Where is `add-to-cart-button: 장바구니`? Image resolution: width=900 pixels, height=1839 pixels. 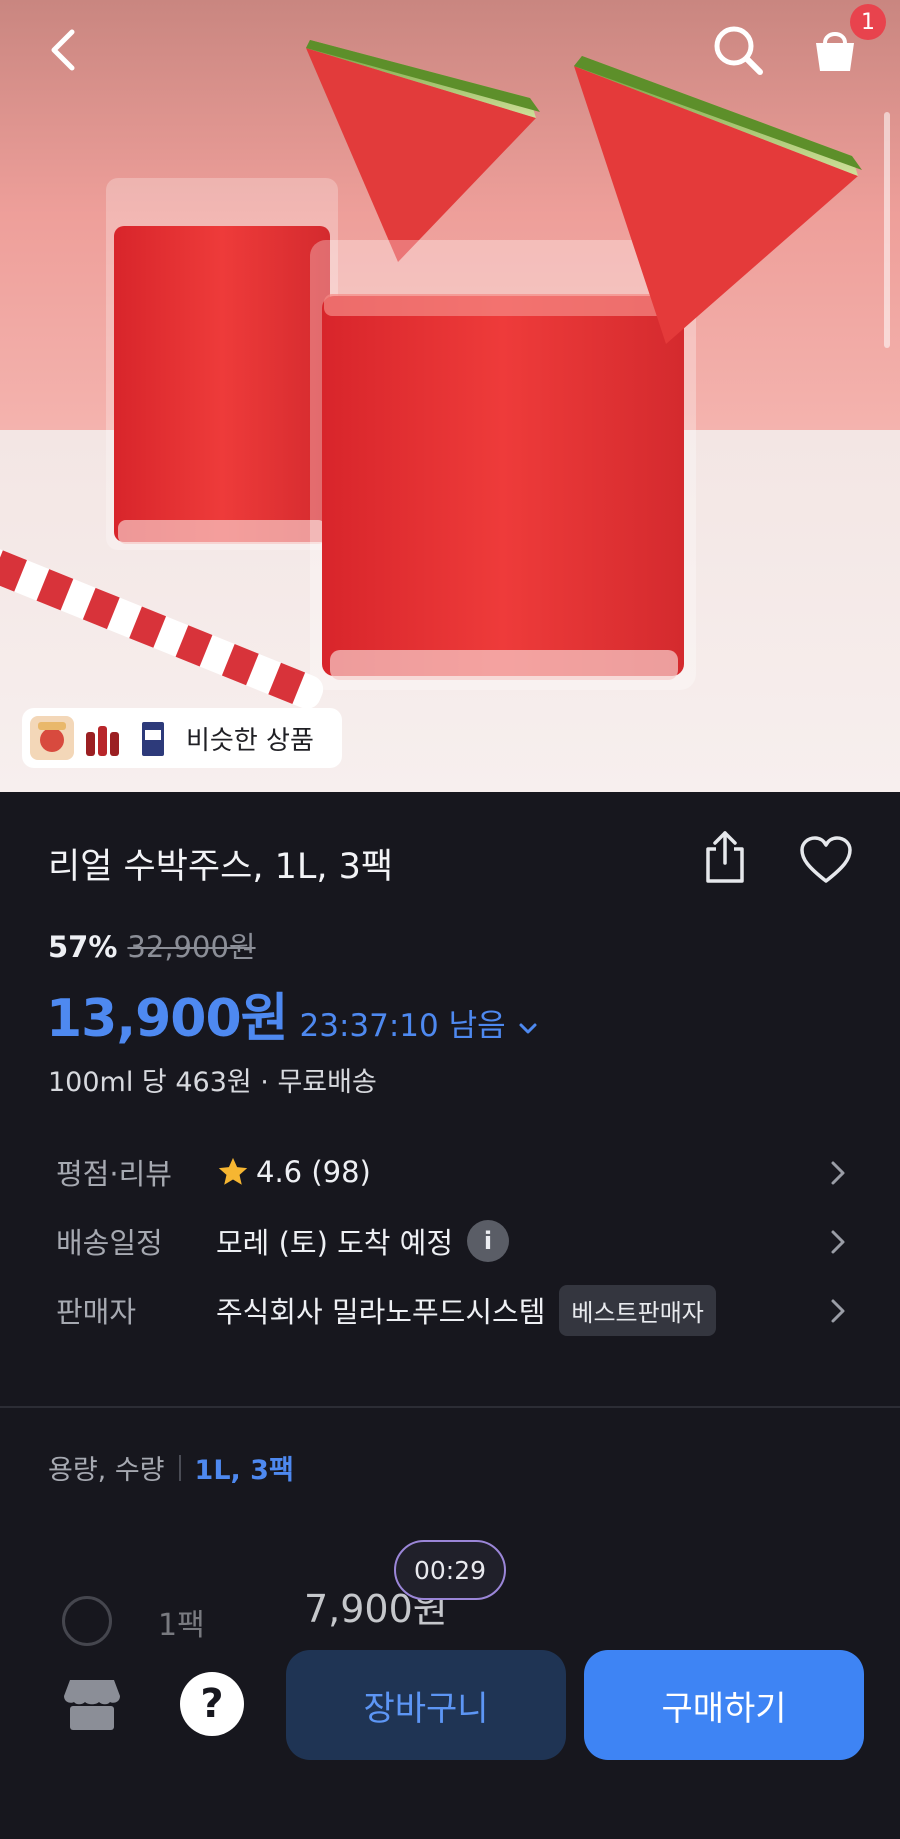
add-to-cart-button: 장바구니 is located at coordinates (426, 1705).